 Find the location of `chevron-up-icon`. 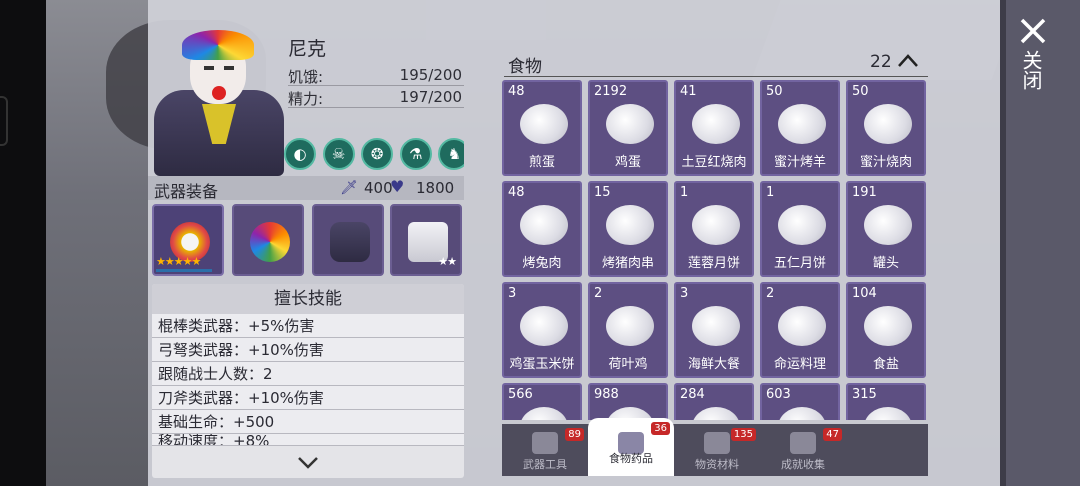

chevron-up-icon is located at coordinates (908, 60).